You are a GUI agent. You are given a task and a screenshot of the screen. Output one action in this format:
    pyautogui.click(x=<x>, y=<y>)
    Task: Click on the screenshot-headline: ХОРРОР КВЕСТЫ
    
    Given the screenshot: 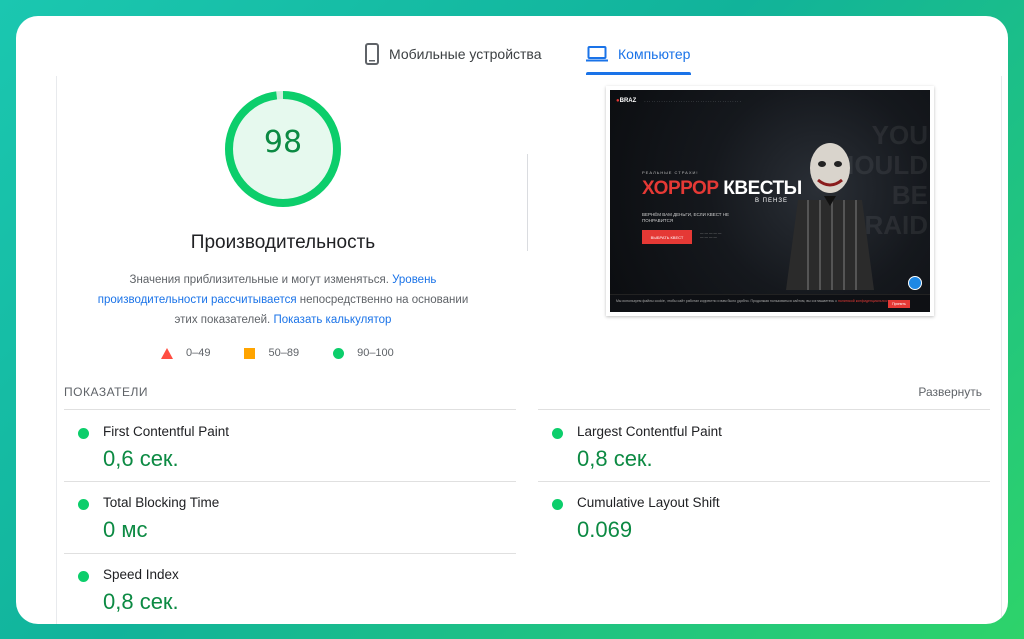 What is the action you would take?
    pyautogui.click(x=722, y=188)
    